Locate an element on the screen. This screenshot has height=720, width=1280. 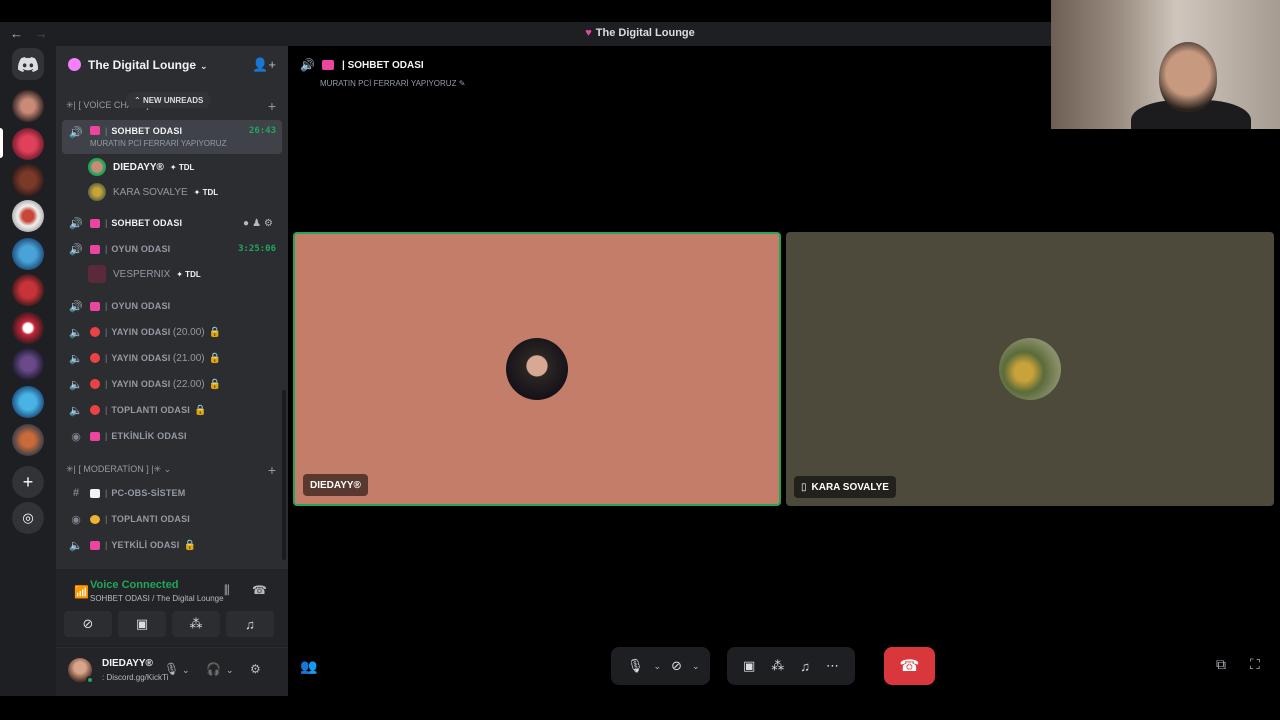
voice-connected-label: Voice Connected is located at coordinates (134, 585).